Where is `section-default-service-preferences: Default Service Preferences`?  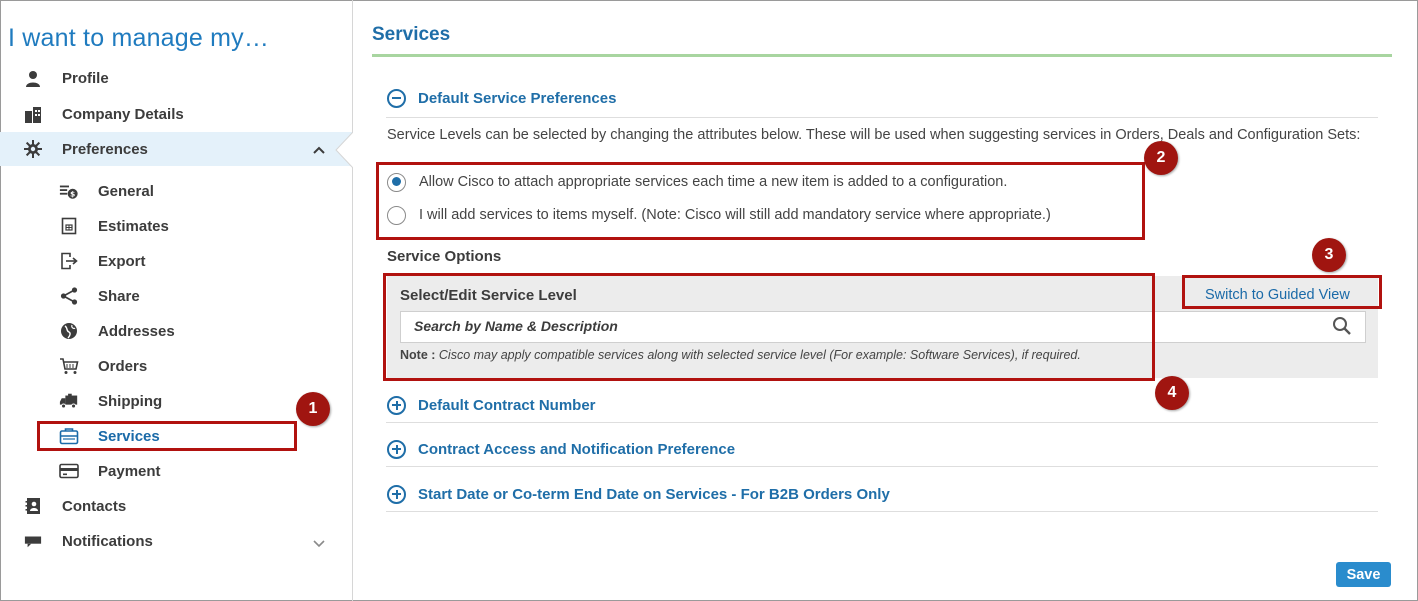 section-default-service-preferences: Default Service Preferences is located at coordinates (501, 98).